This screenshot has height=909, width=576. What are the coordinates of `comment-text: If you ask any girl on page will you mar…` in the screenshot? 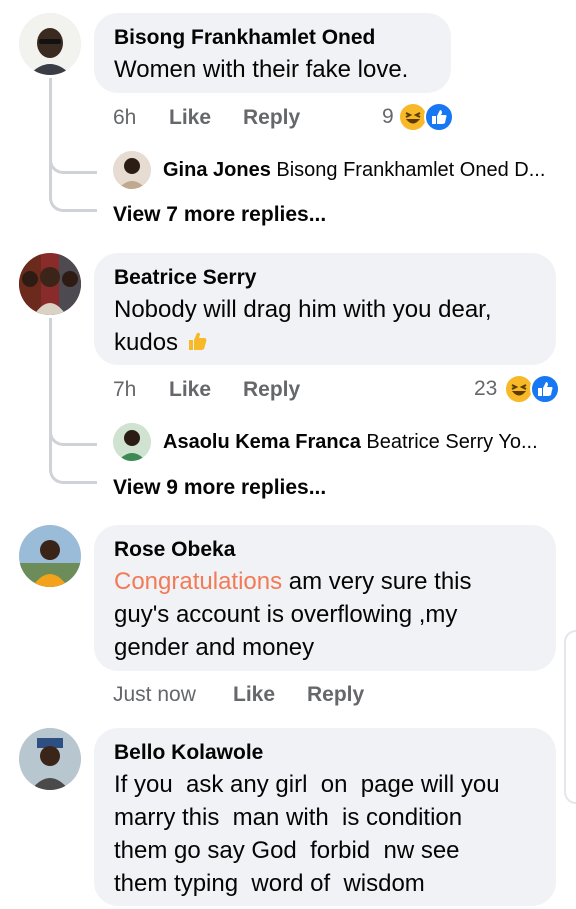 It's located at (325, 834).